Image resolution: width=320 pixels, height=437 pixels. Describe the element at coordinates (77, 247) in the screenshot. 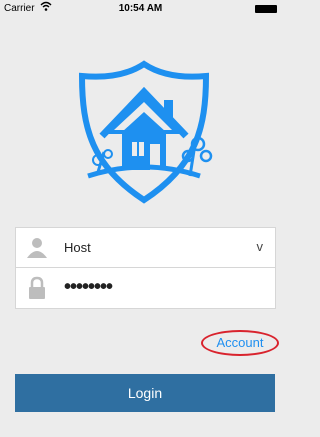

I see `username-value: Host` at that location.